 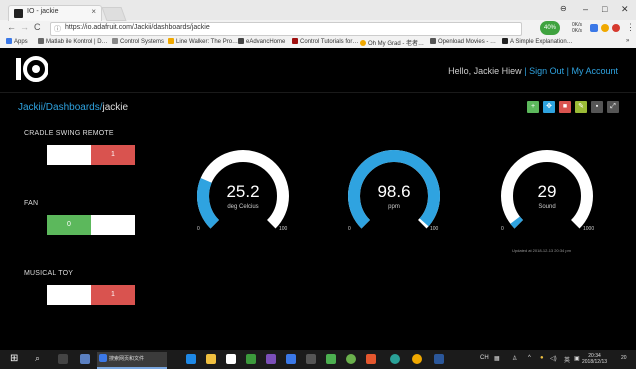 What do you see at coordinates (261, 41) in the screenshot?
I see `bookmark-item: eAdvancHome` at bounding box center [261, 41].